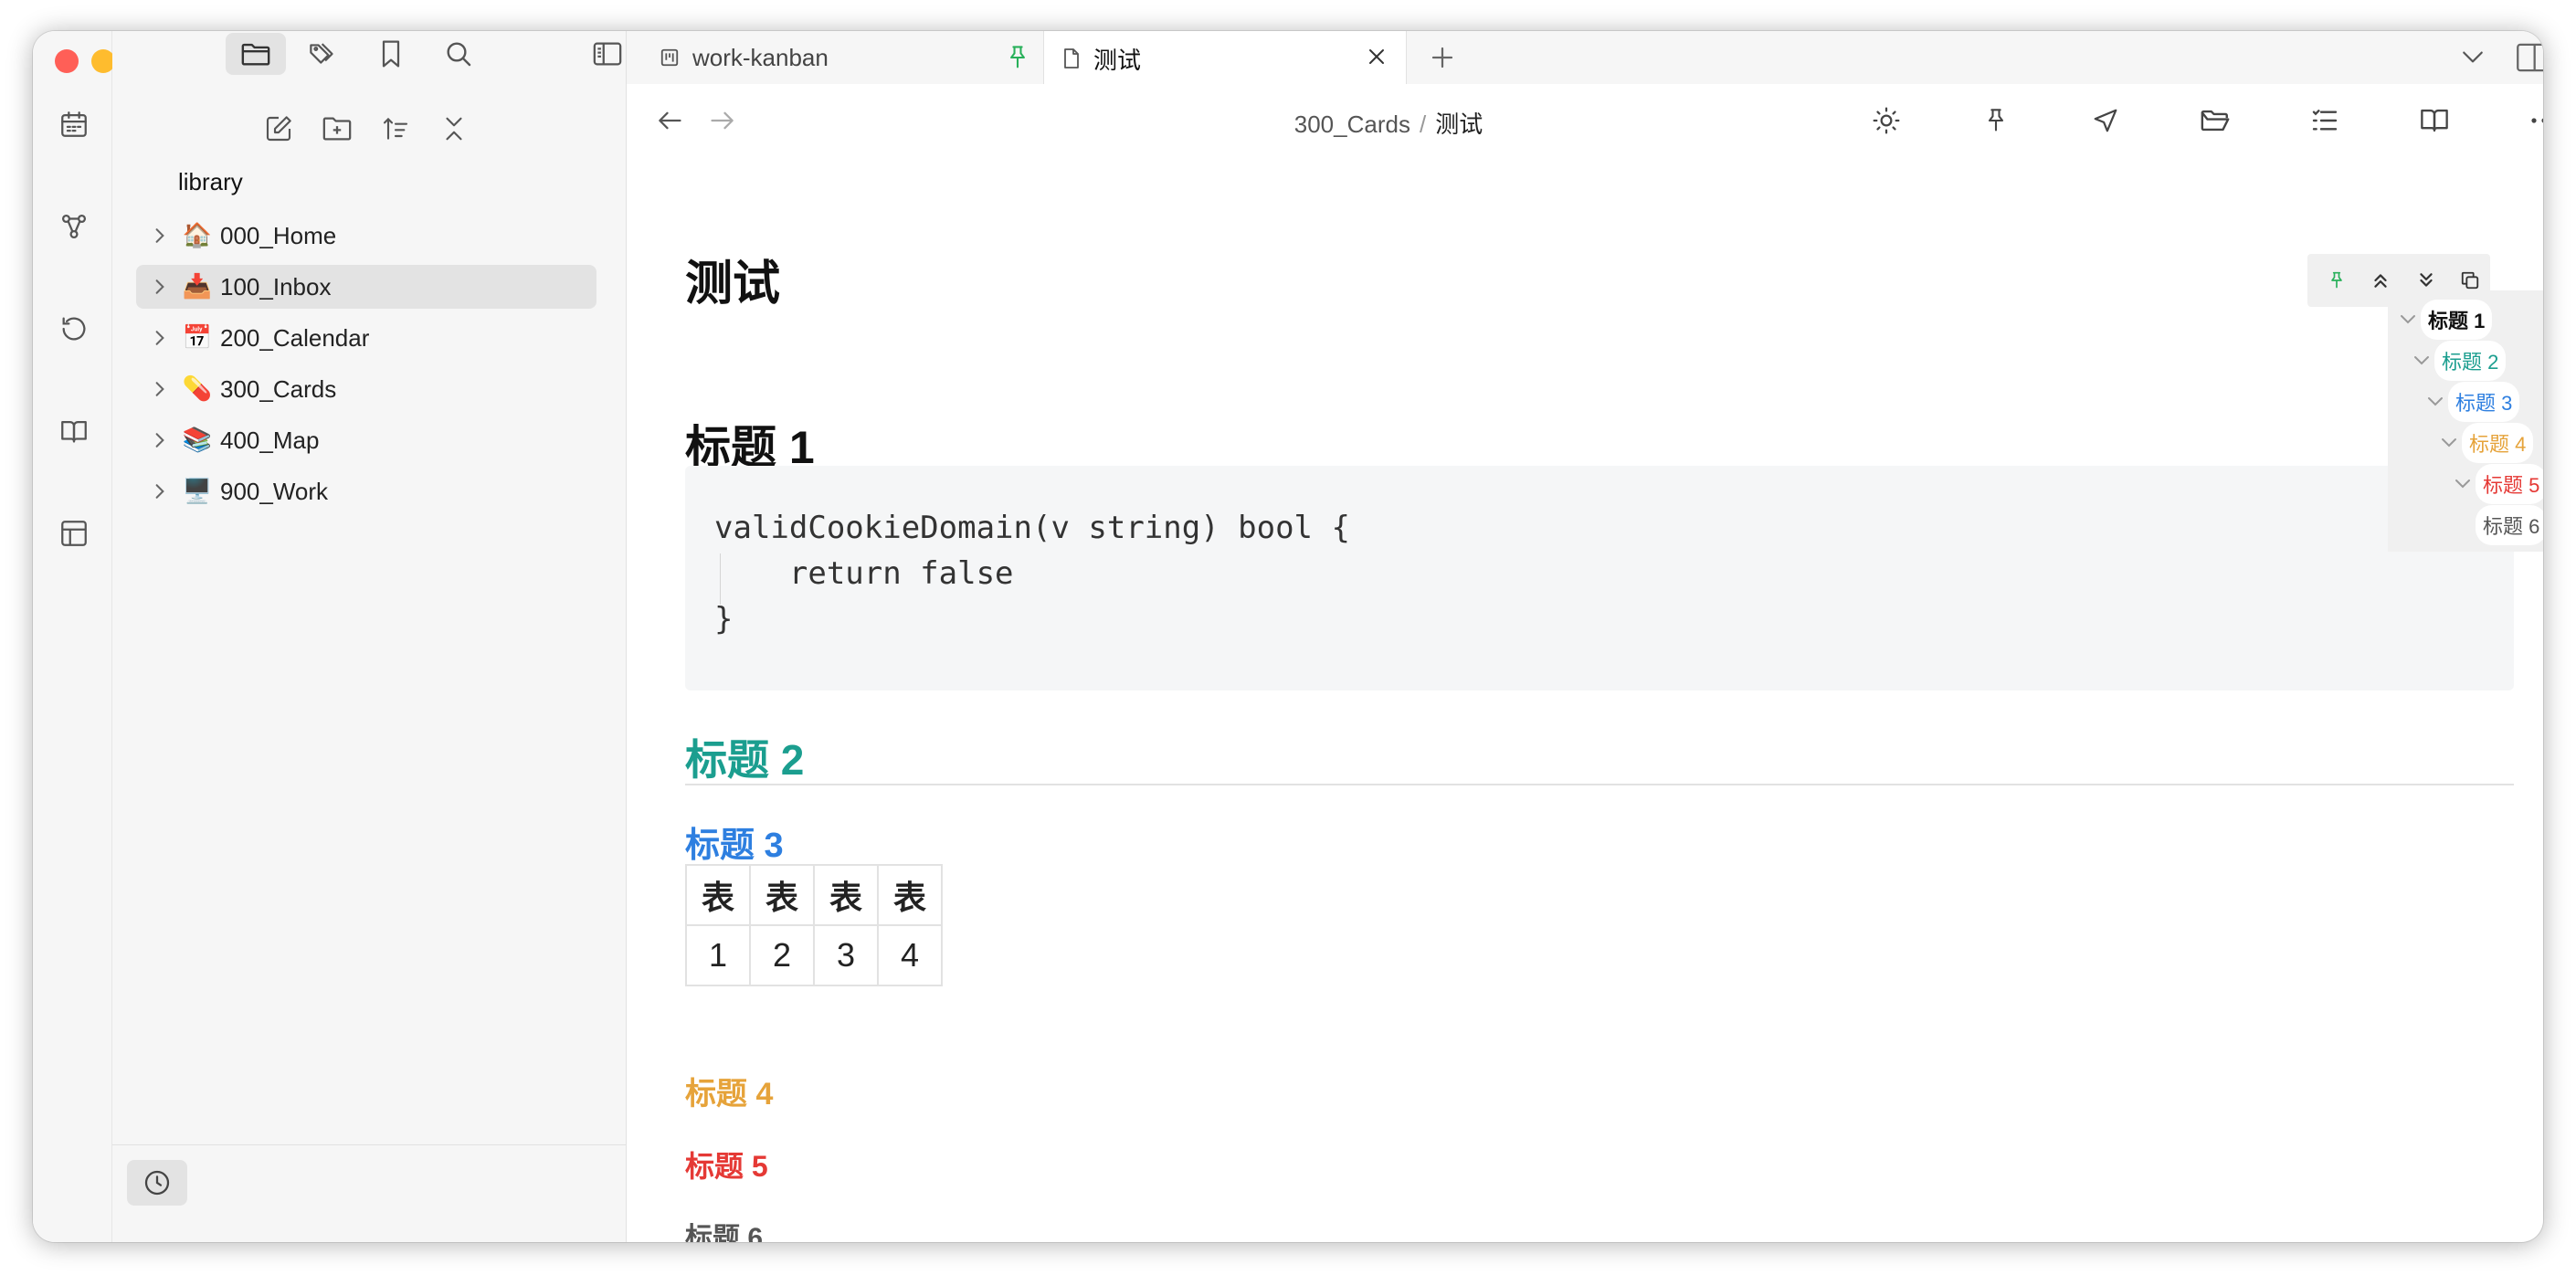 This screenshot has width=2576, height=1275. Describe the element at coordinates (910, 955) in the screenshot. I see `table-cell: 4` at that location.